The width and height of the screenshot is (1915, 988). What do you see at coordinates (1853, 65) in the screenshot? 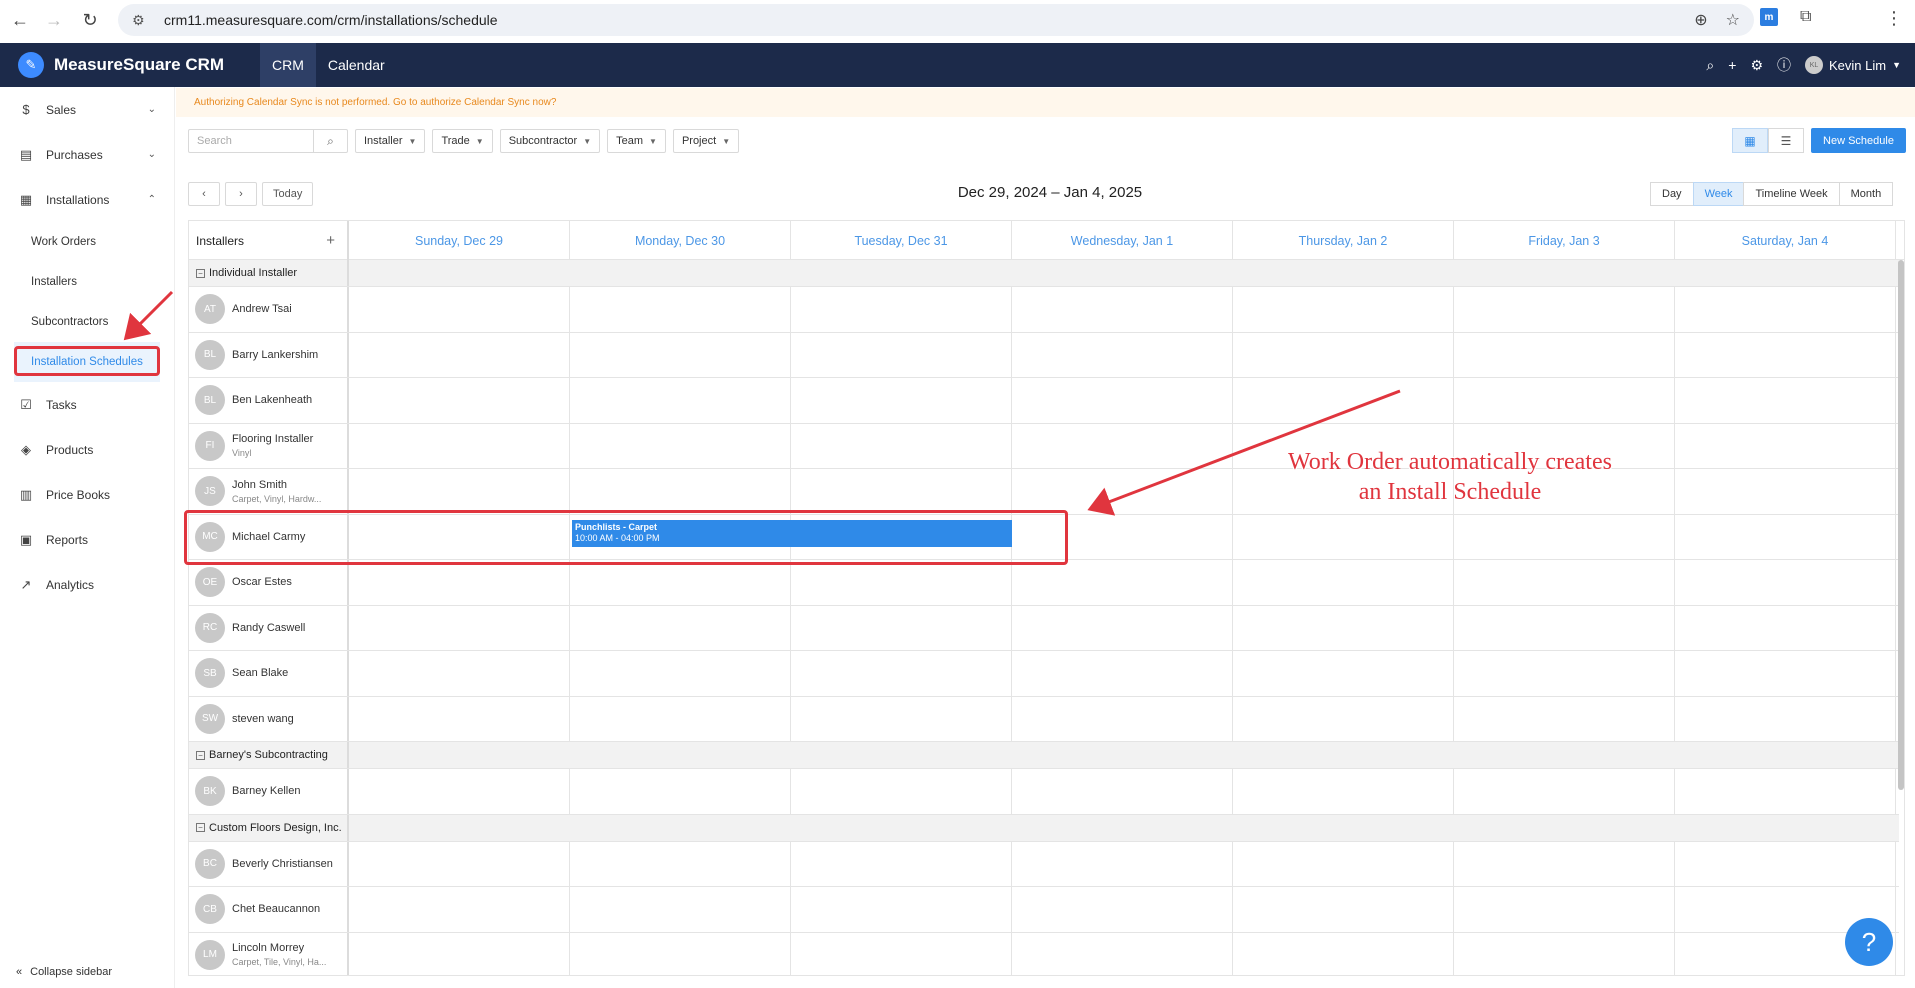
I see `user-menu: KL Kevin Lim ▼` at bounding box center [1853, 65].